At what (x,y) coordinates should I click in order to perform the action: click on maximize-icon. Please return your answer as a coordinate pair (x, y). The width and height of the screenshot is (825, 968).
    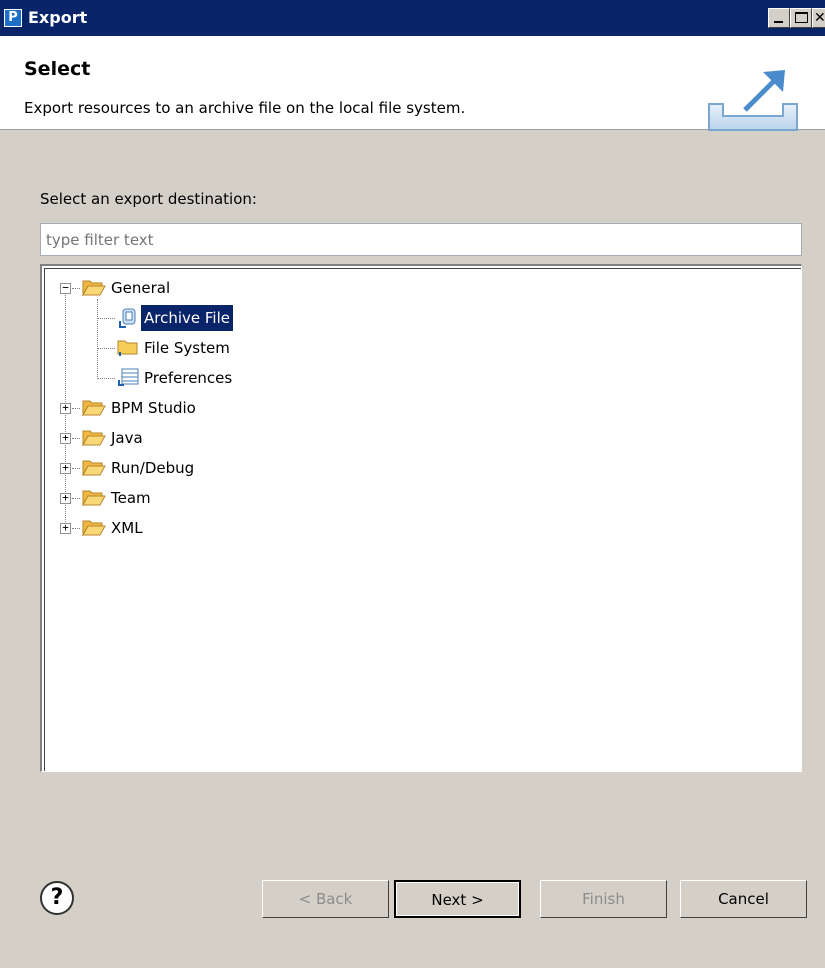
    Looking at the image, I should click on (801, 17).